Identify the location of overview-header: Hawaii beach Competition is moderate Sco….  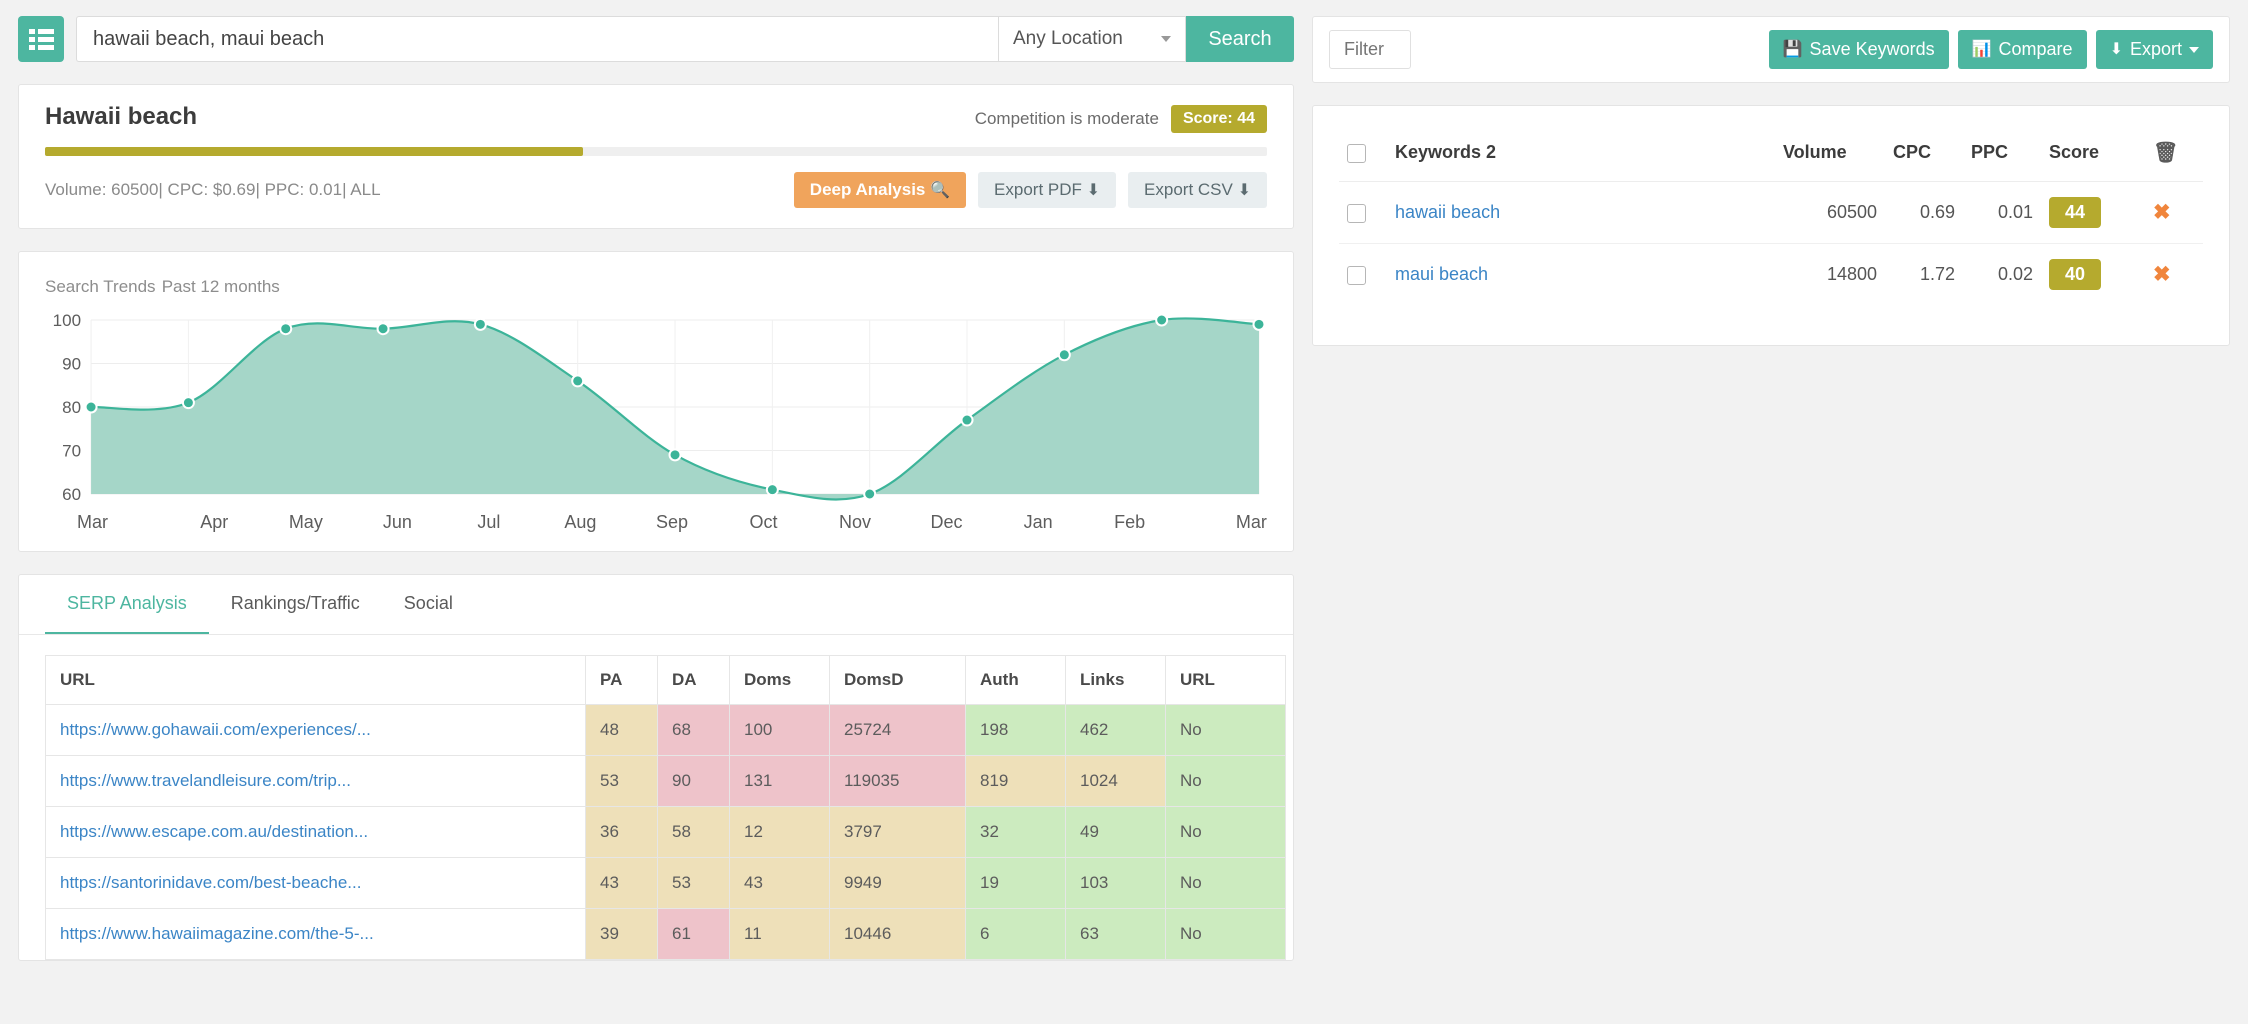
(656, 118).